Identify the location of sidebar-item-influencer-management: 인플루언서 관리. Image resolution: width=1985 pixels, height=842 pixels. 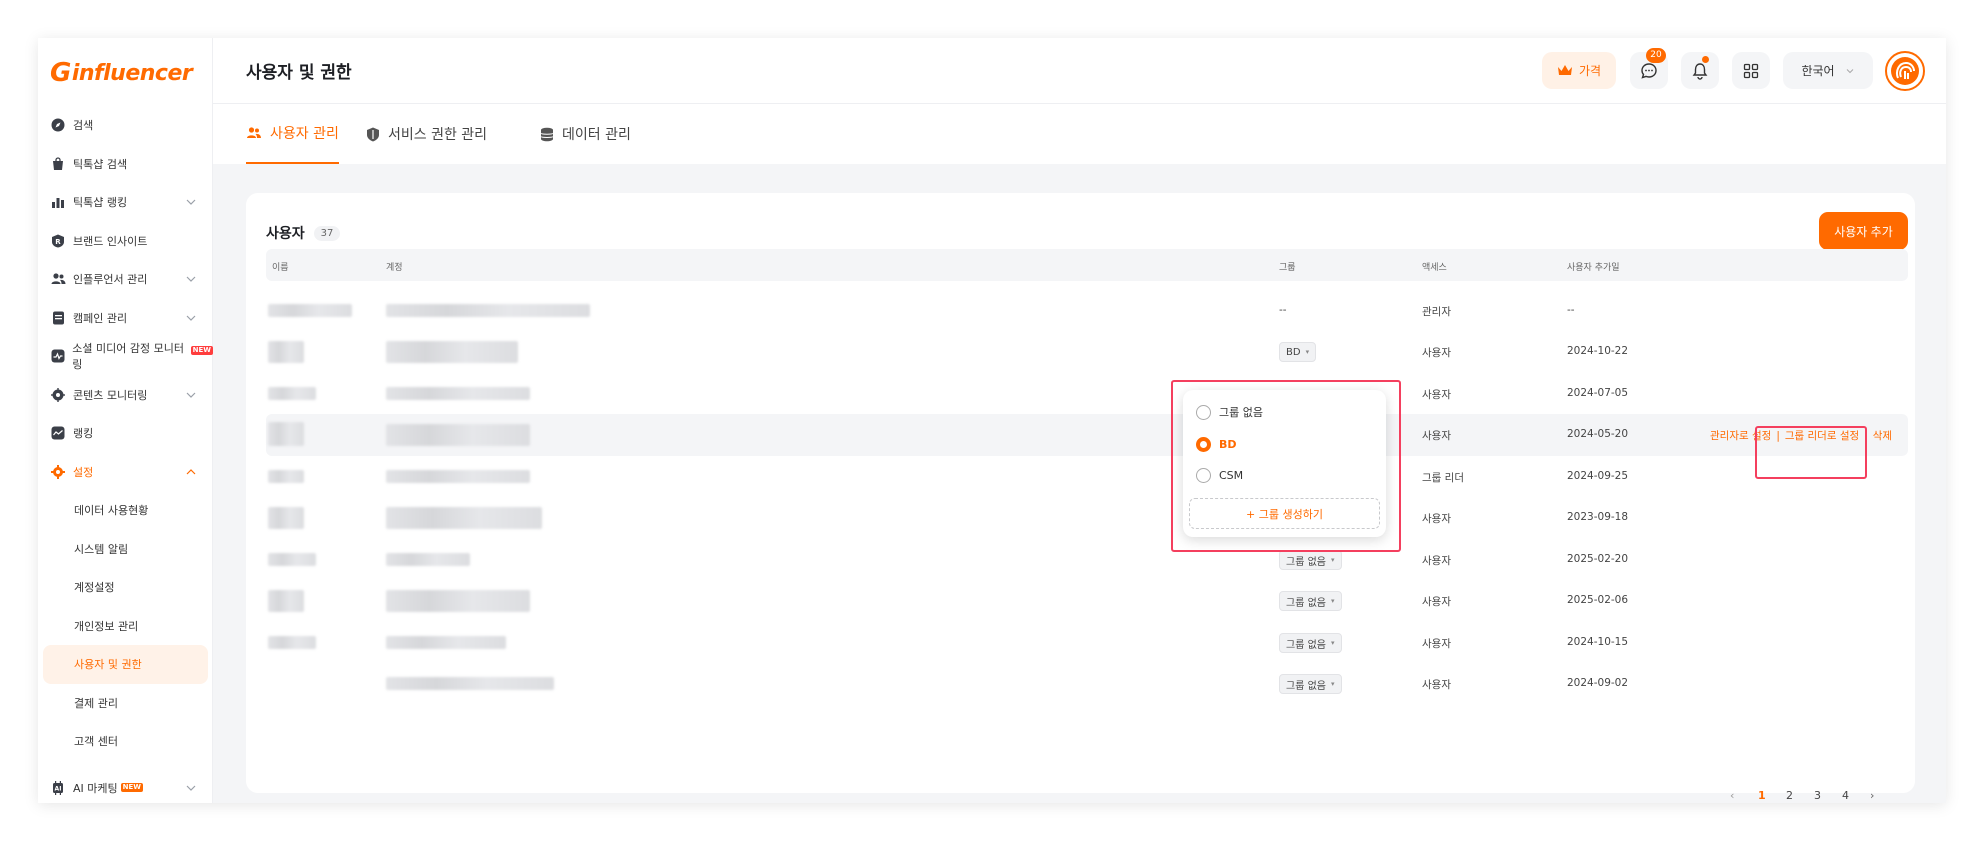
(125, 279).